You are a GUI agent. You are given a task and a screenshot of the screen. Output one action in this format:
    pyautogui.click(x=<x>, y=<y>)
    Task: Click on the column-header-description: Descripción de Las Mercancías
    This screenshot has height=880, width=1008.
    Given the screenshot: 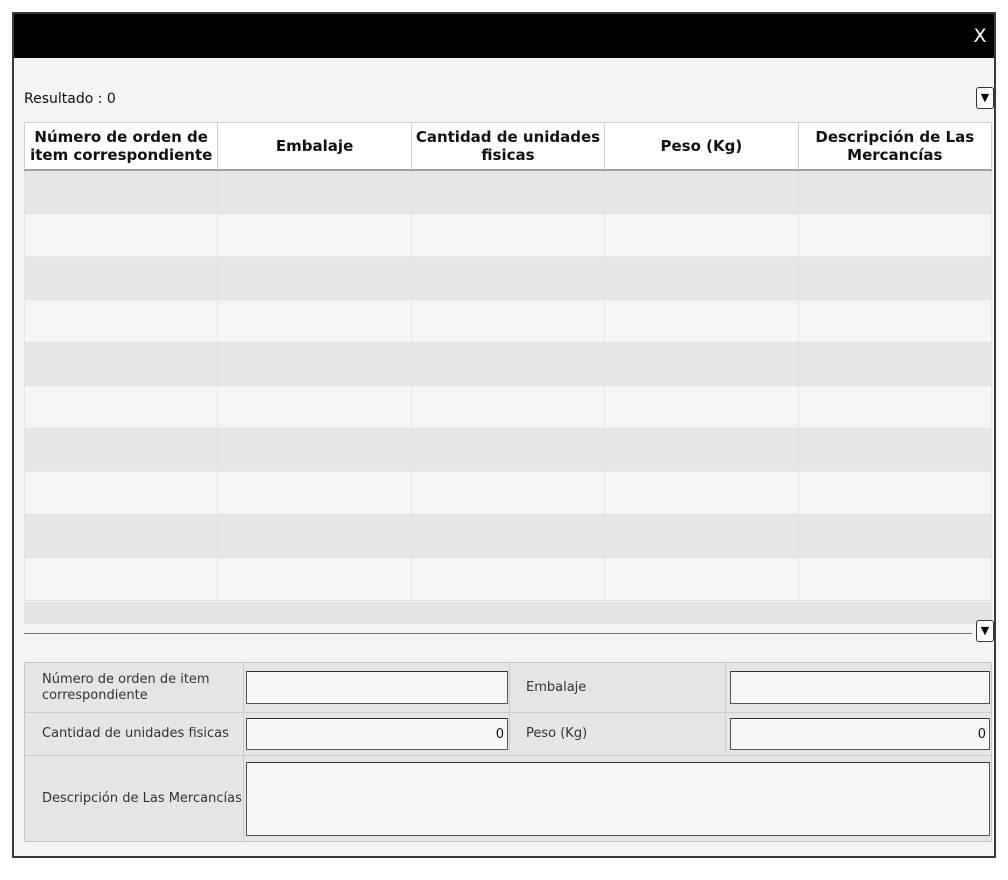 What is the action you would take?
    pyautogui.click(x=895, y=146)
    